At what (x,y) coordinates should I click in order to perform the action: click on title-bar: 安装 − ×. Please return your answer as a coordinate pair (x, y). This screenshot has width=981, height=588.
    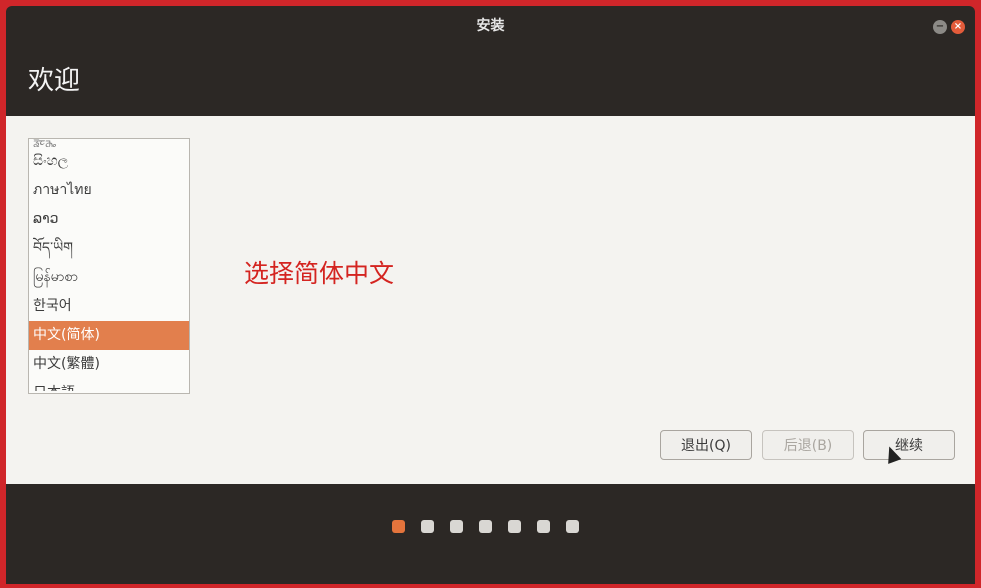
    Looking at the image, I should click on (490, 25).